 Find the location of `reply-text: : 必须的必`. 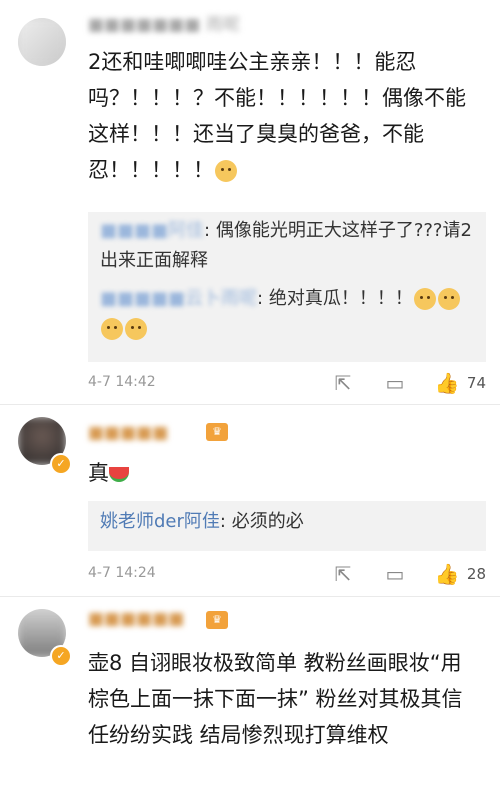

reply-text: : 必须的必 is located at coordinates (261, 521).